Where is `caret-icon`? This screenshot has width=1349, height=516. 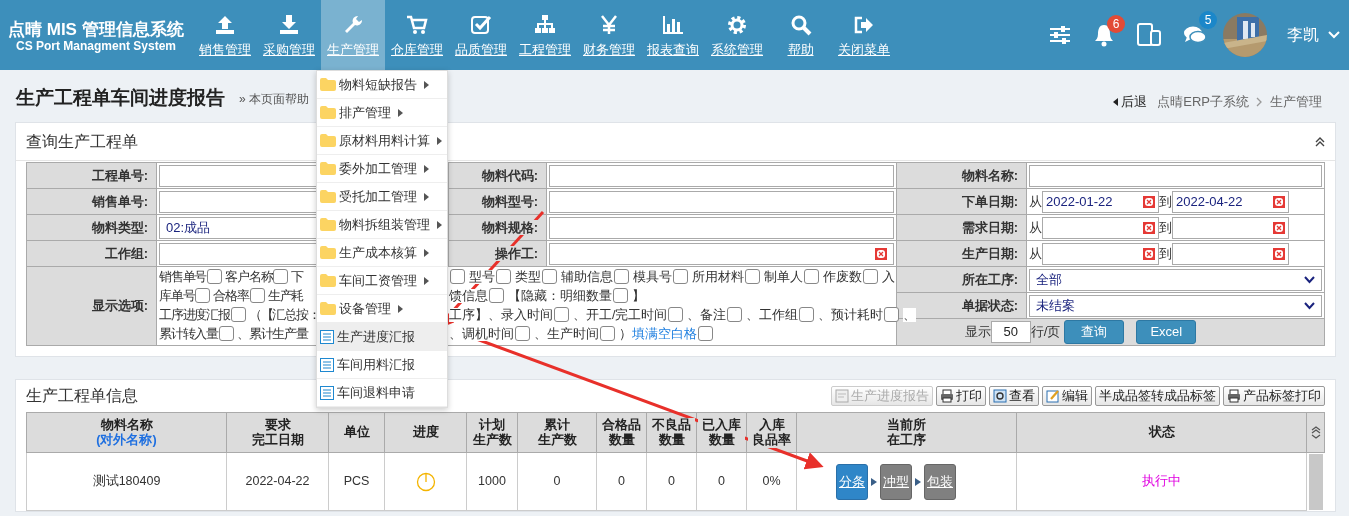
caret-icon is located at coordinates (1309, 279).